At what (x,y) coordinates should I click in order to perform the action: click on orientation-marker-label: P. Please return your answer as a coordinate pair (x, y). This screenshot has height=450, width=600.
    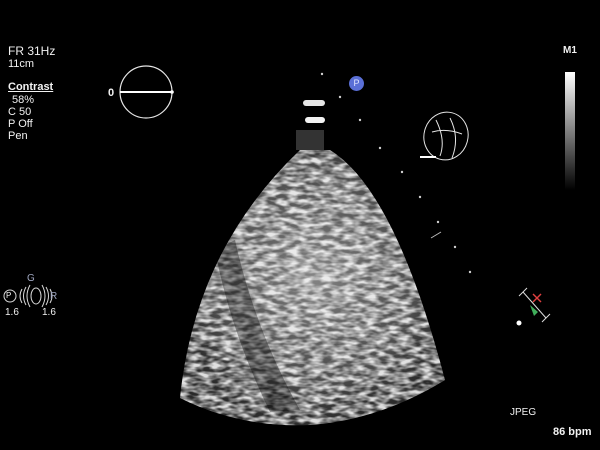
    Looking at the image, I should click on (356, 83).